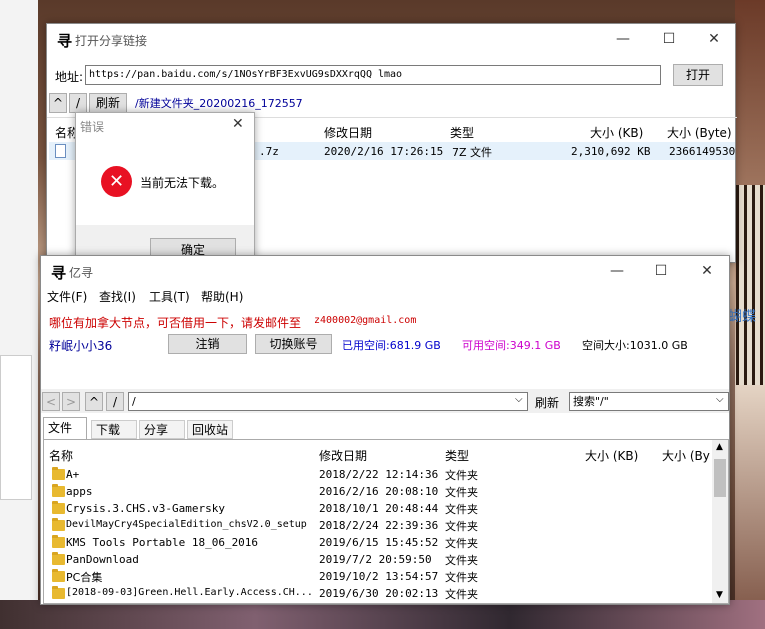  Describe the element at coordinates (92, 127) in the screenshot. I see `error-dialog-title: 错误` at that location.